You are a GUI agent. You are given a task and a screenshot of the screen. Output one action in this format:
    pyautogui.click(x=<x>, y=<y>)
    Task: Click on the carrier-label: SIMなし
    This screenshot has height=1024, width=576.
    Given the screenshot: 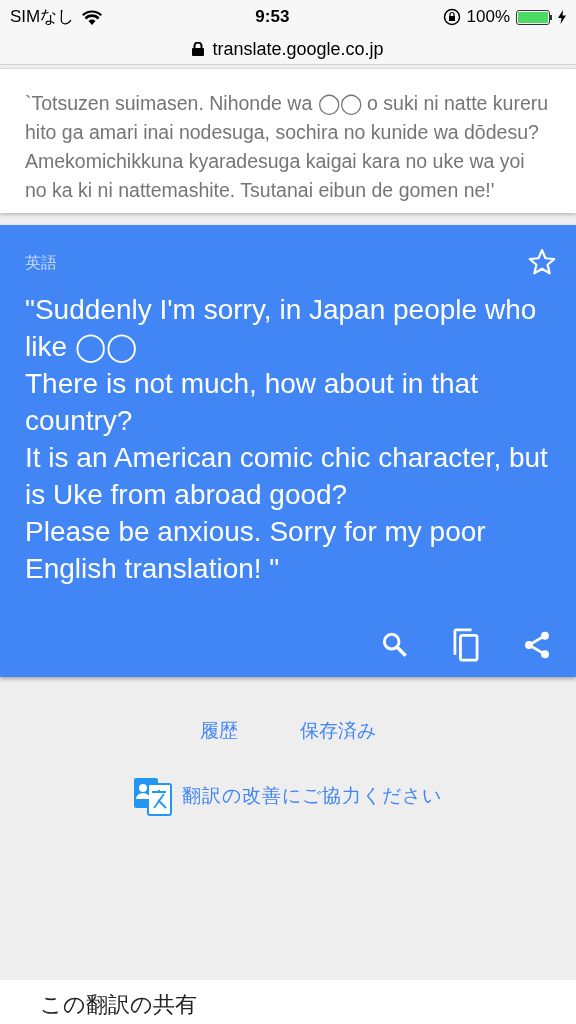 What is the action you would take?
    pyautogui.click(x=42, y=17)
    